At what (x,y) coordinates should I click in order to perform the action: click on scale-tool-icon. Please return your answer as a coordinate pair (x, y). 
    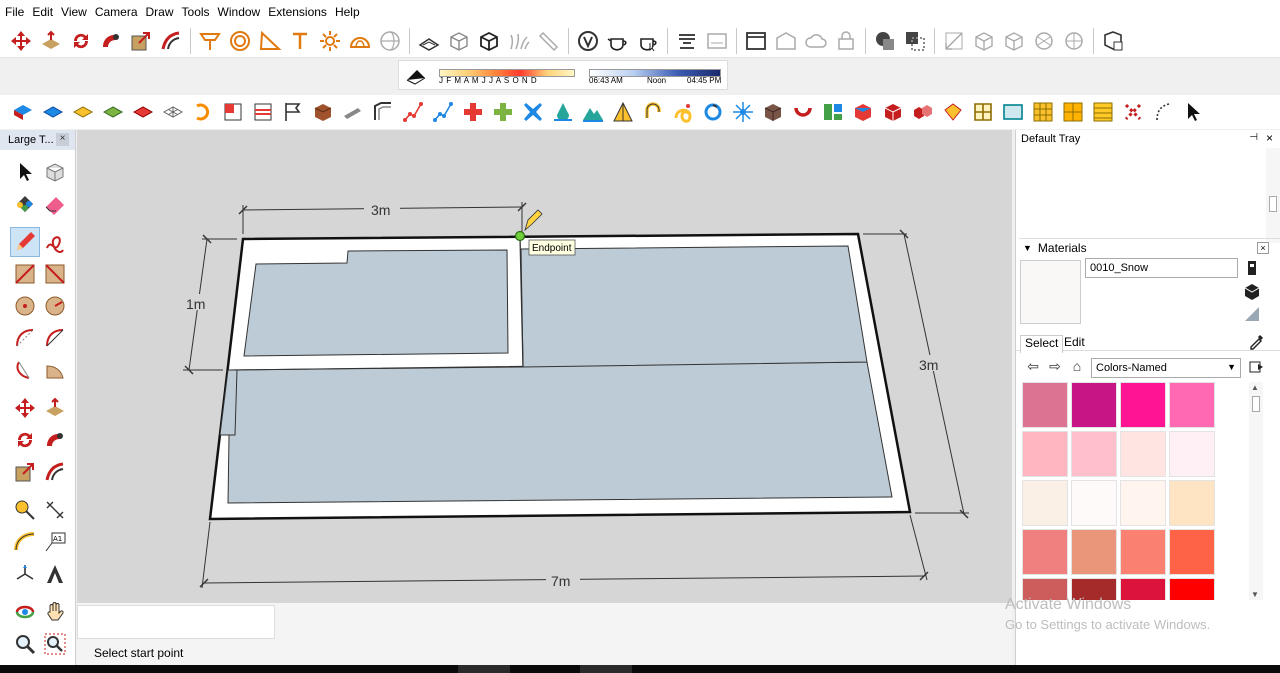
    Looking at the image, I should click on (25, 472).